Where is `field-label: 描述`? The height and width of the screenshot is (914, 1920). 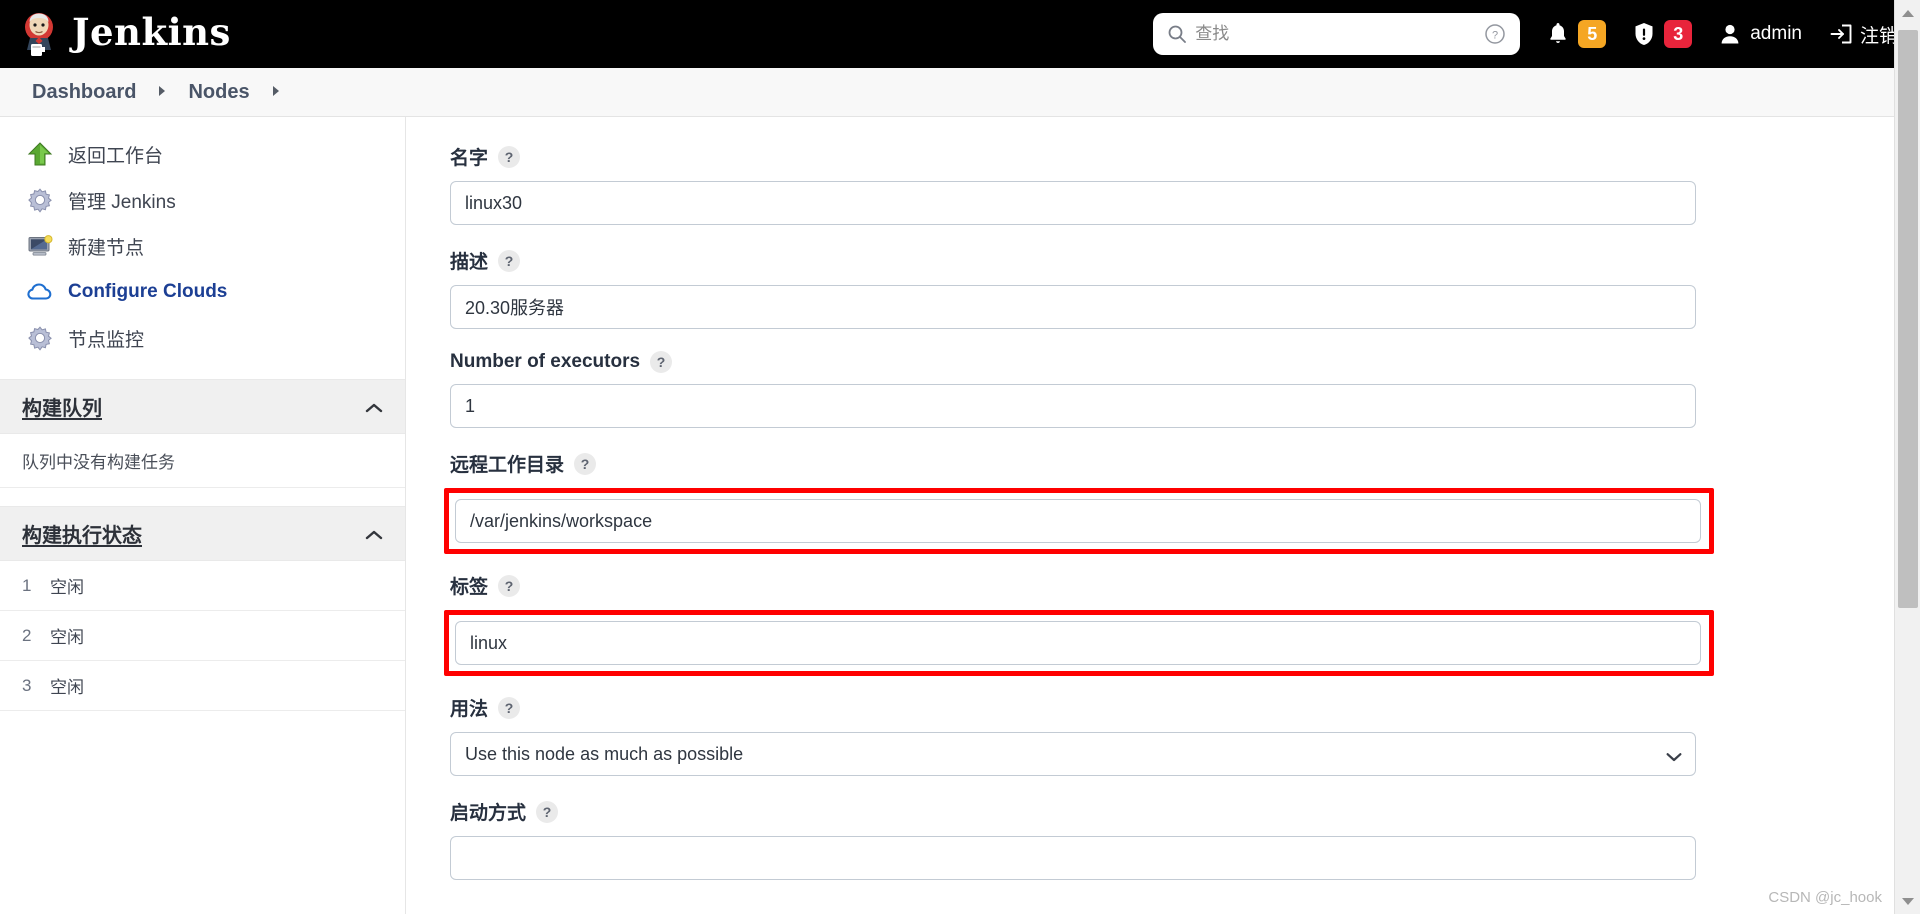
field-label: 描述 is located at coordinates (469, 262).